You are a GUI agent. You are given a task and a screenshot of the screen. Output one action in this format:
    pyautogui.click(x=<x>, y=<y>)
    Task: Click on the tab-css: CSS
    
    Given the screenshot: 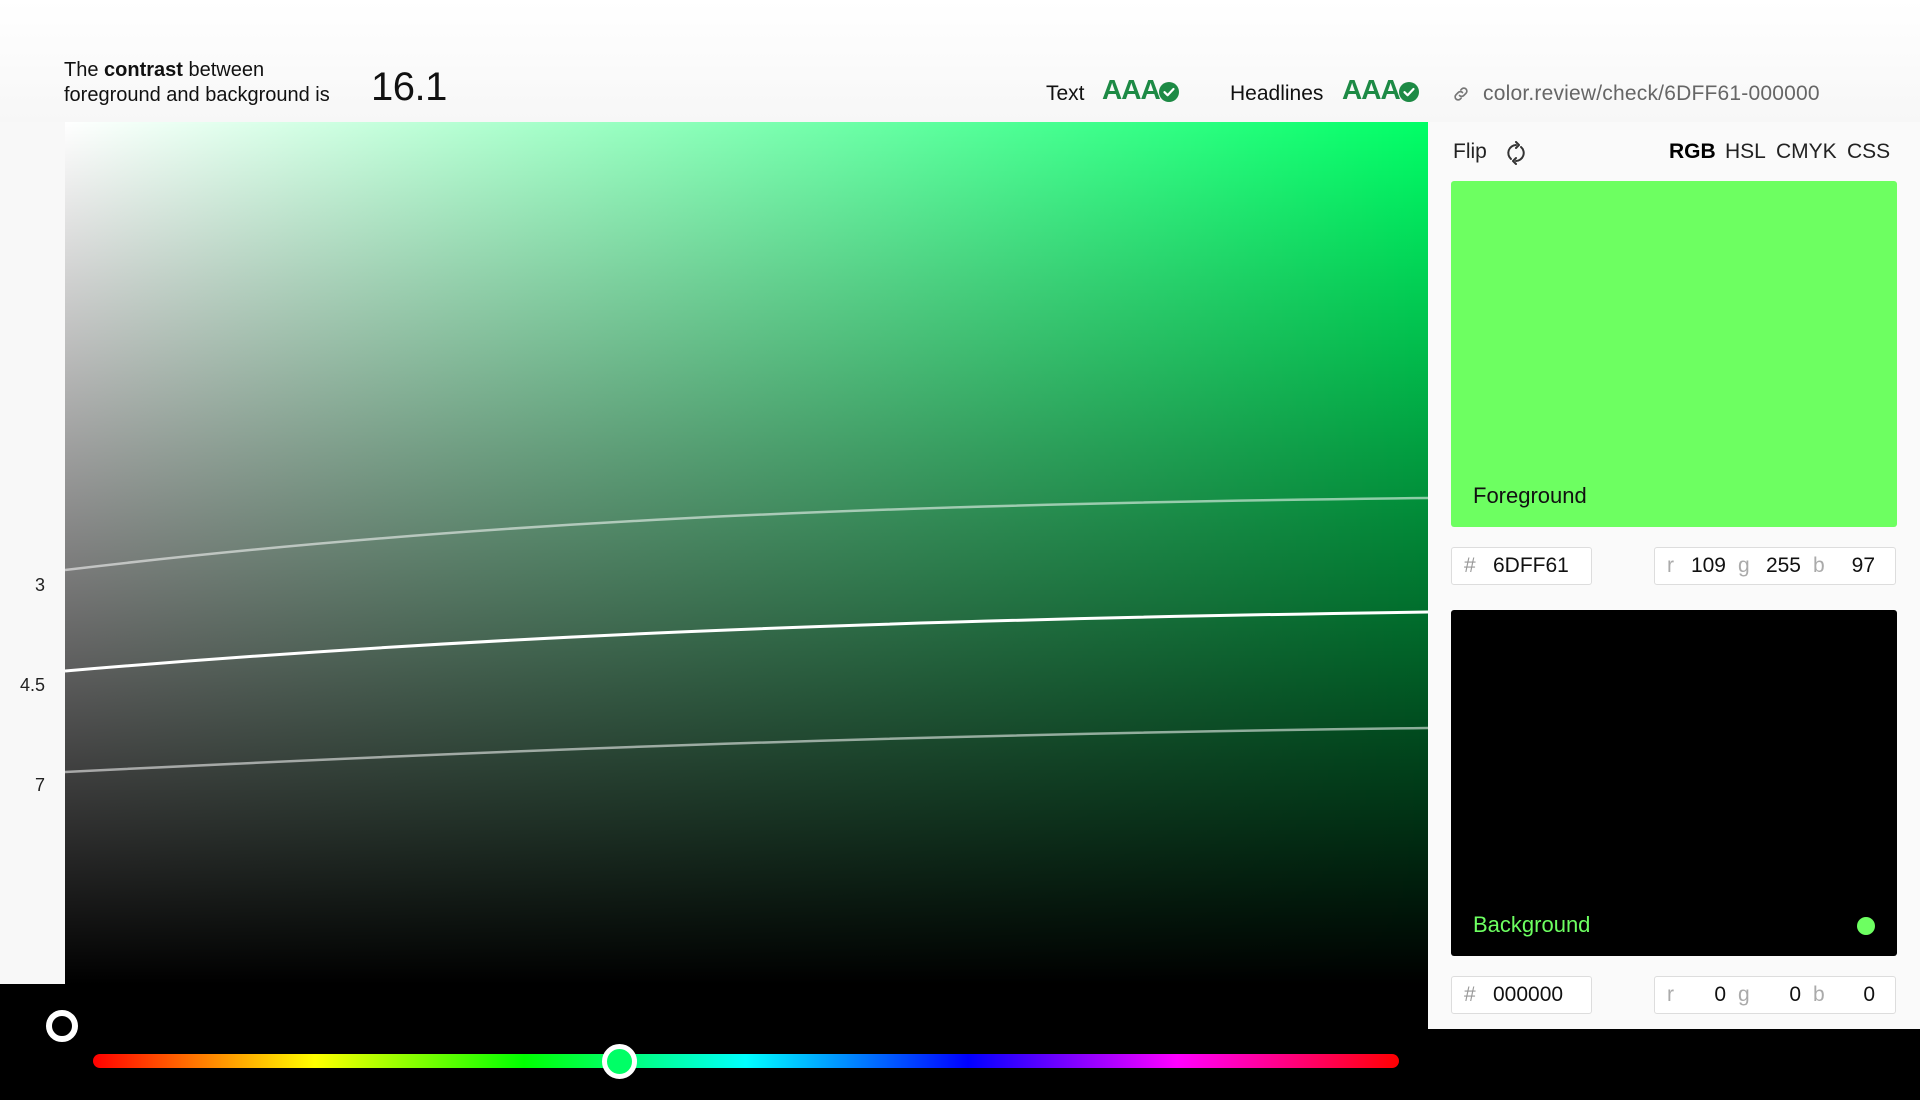 What is the action you would take?
    pyautogui.click(x=1868, y=152)
    